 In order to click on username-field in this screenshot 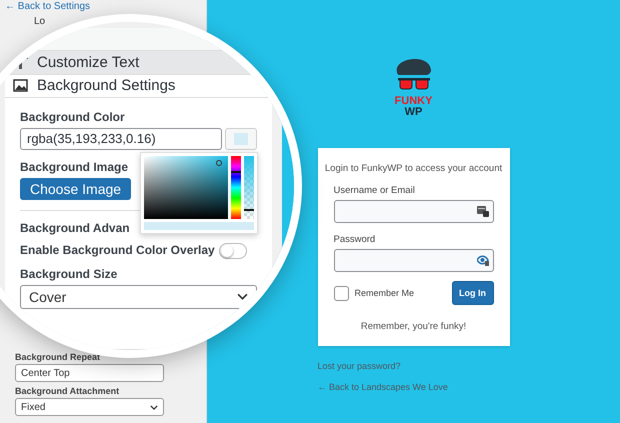, I will do `click(414, 211)`.